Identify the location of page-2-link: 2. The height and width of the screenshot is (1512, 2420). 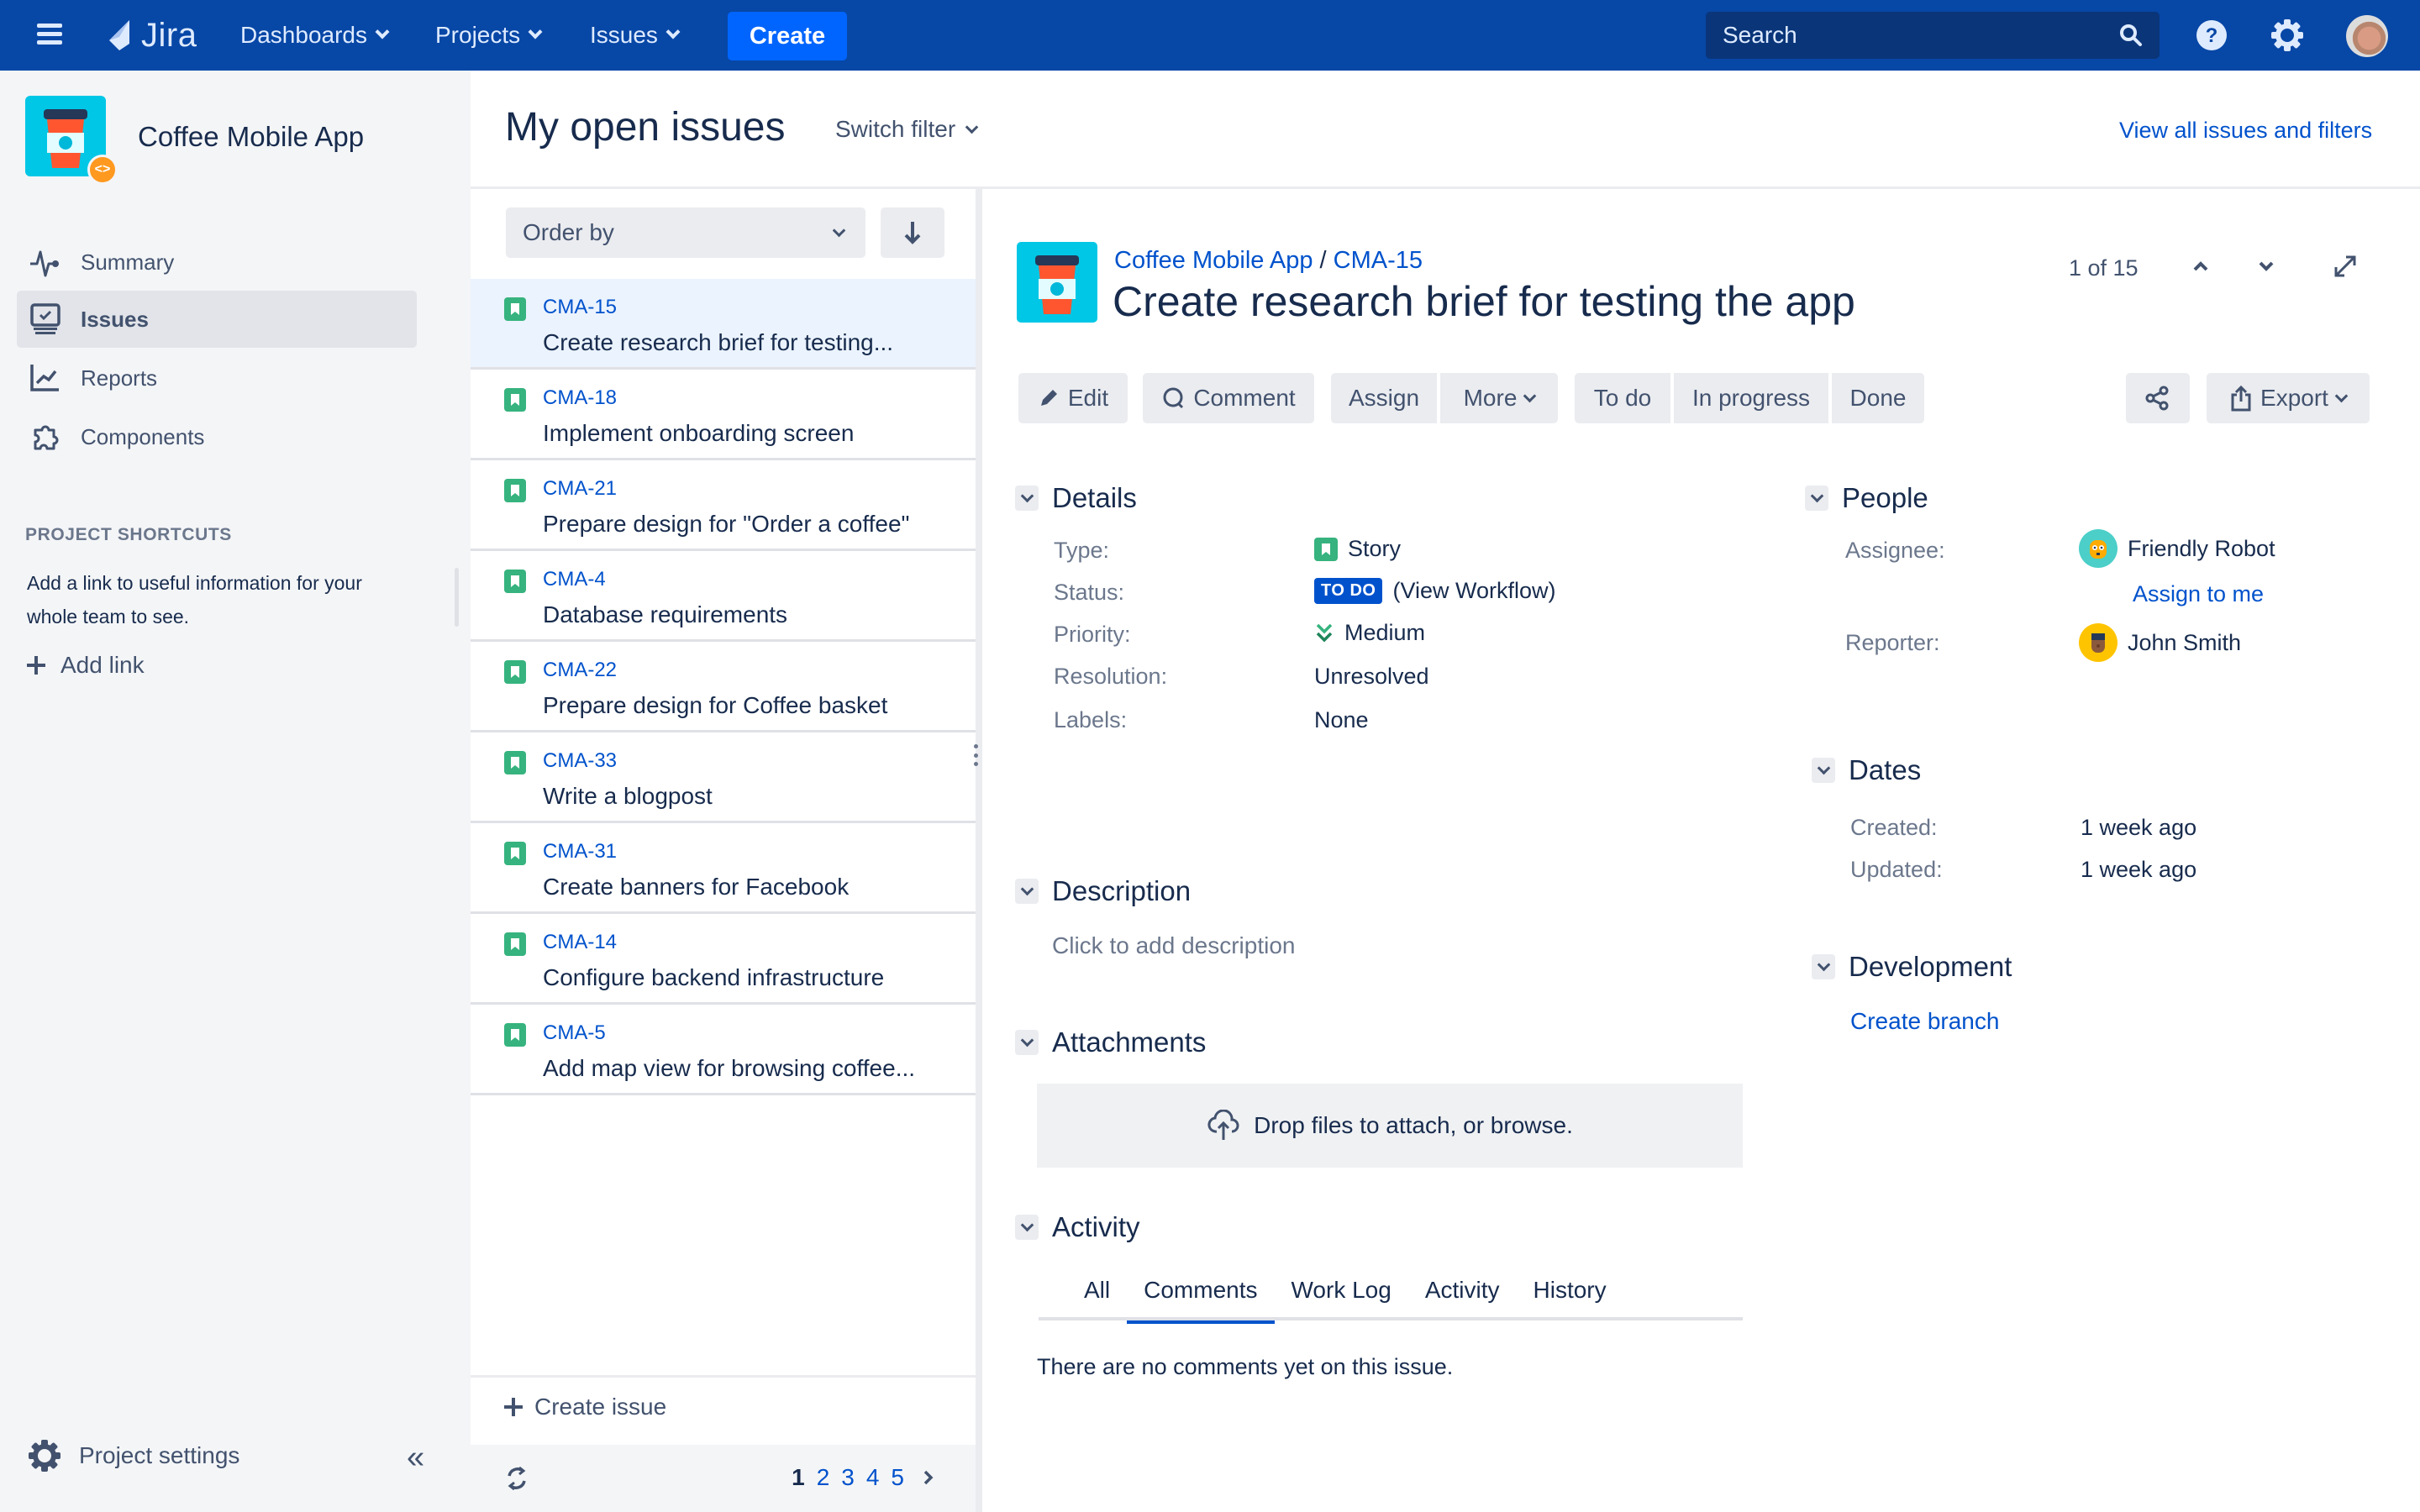
(824, 1477).